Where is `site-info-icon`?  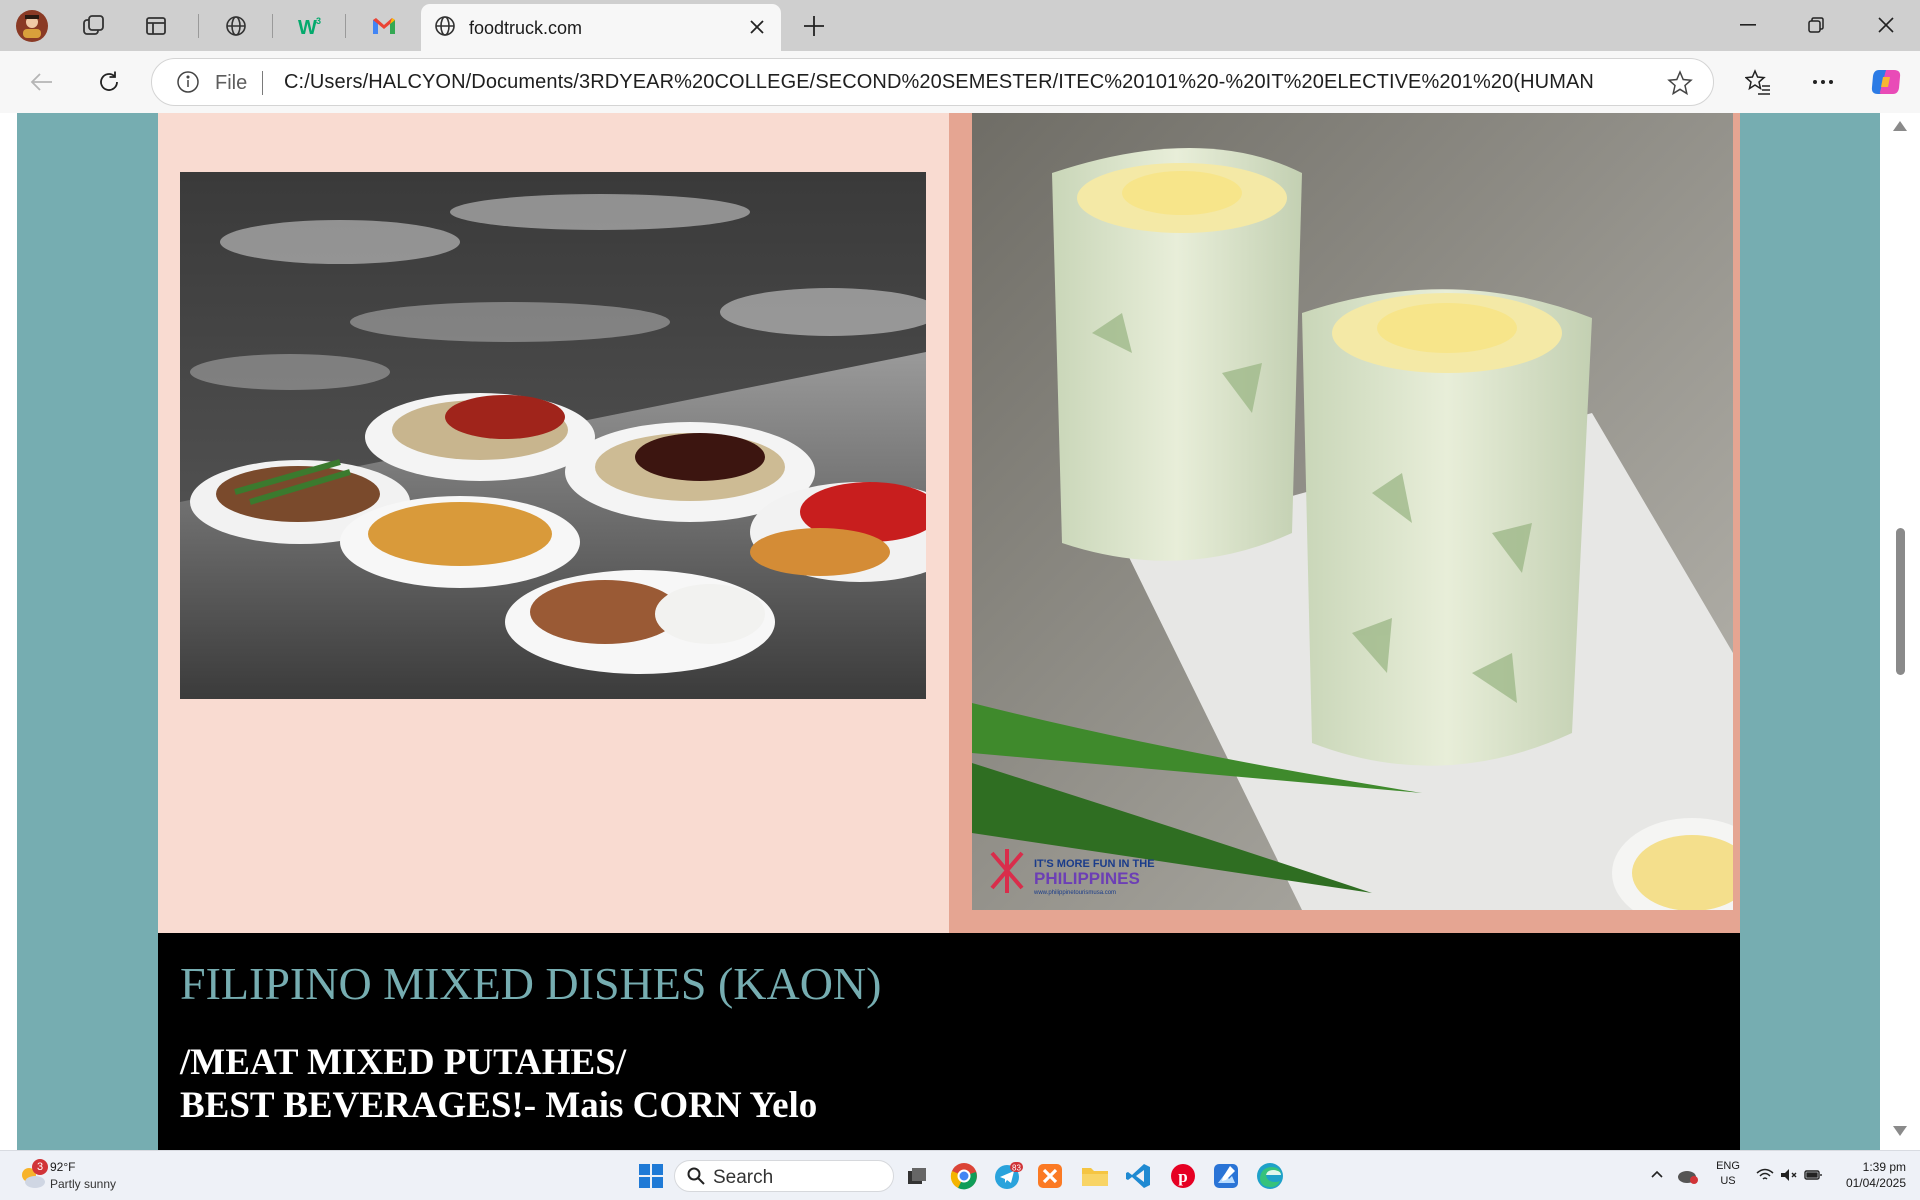 site-info-icon is located at coordinates (188, 84).